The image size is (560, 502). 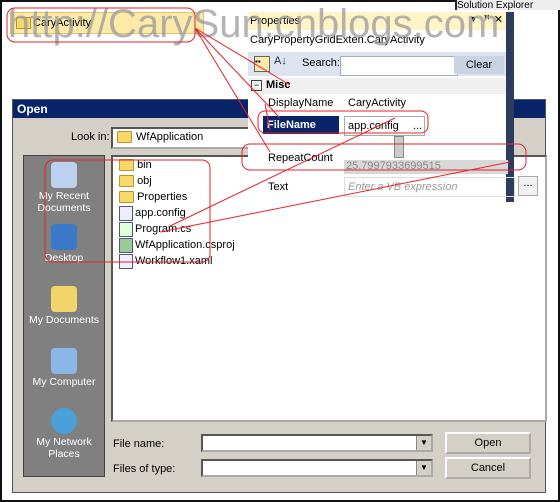 I want to click on file-name: WfApplication.csproj, so click(x=185, y=245).